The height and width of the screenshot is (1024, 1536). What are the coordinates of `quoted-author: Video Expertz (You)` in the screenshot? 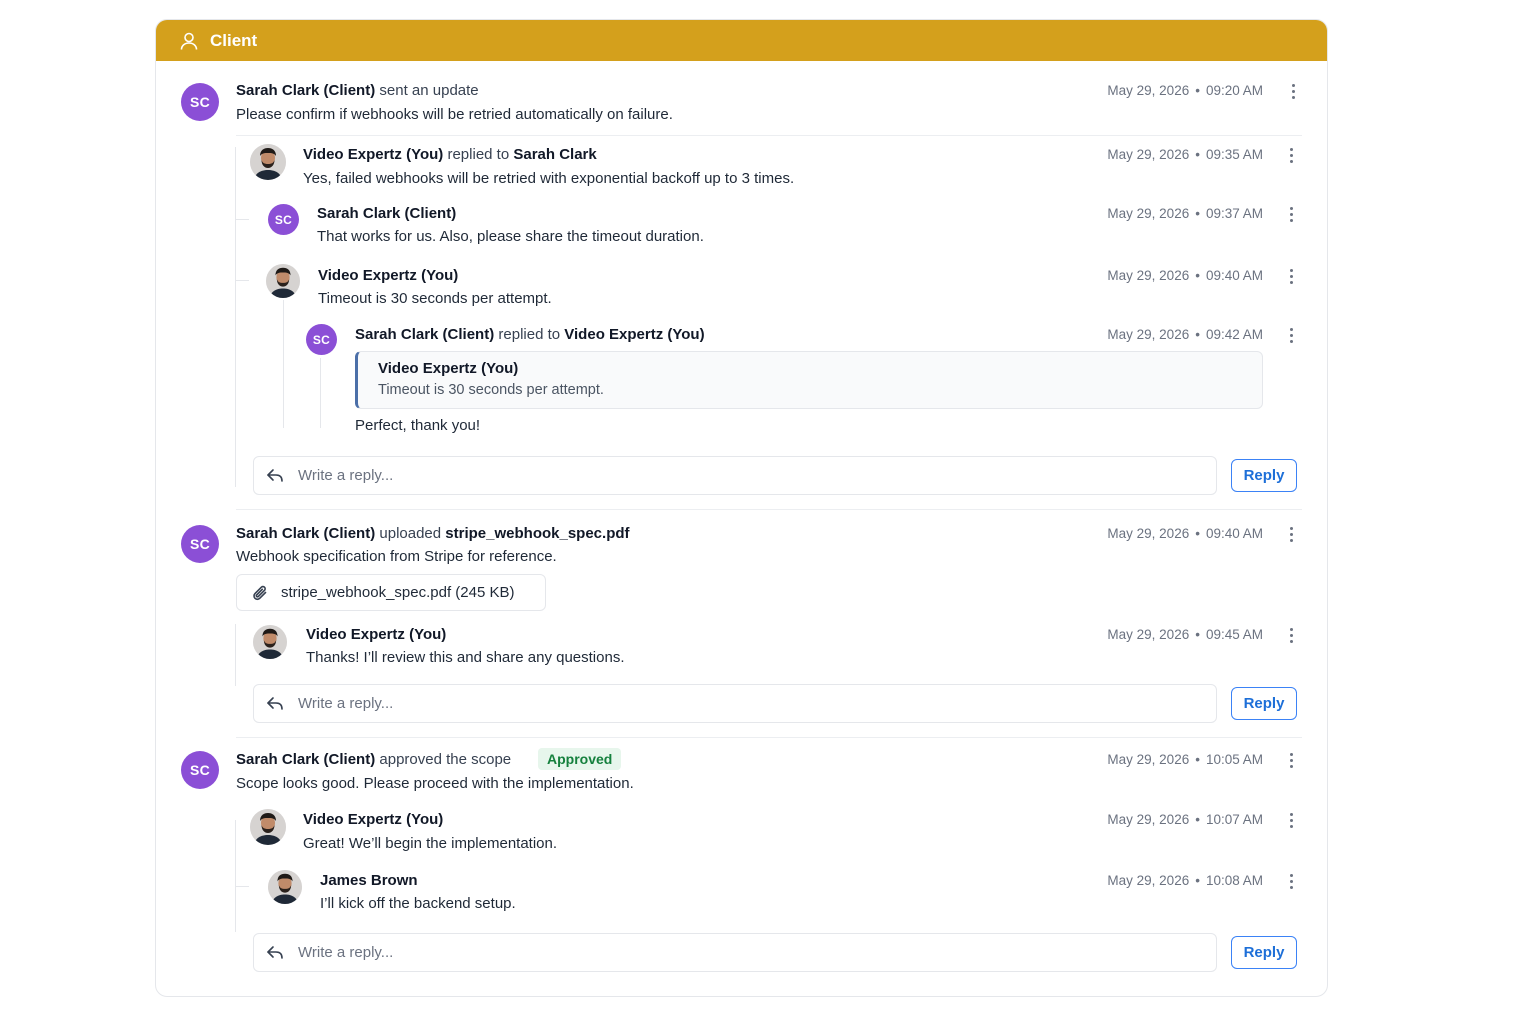 It's located at (448, 368).